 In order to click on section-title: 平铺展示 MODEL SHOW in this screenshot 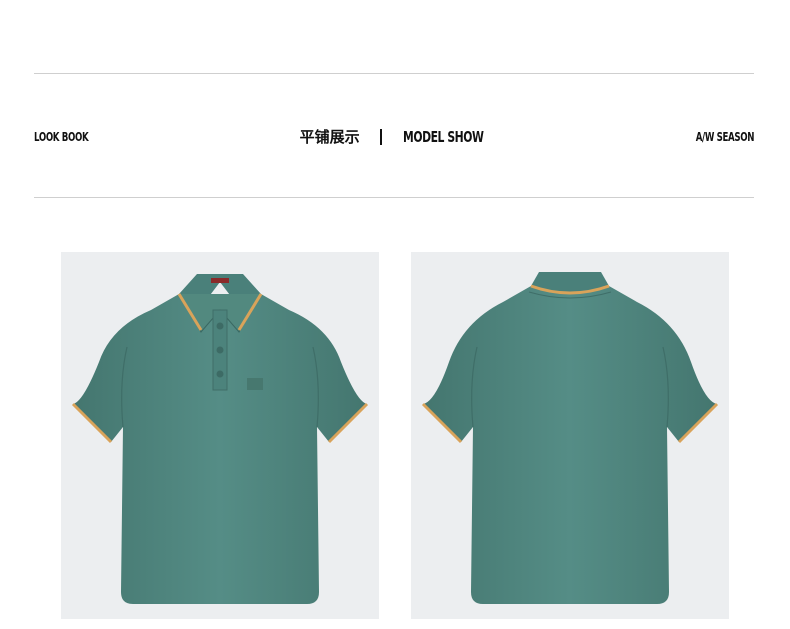, I will do `click(394, 136)`.